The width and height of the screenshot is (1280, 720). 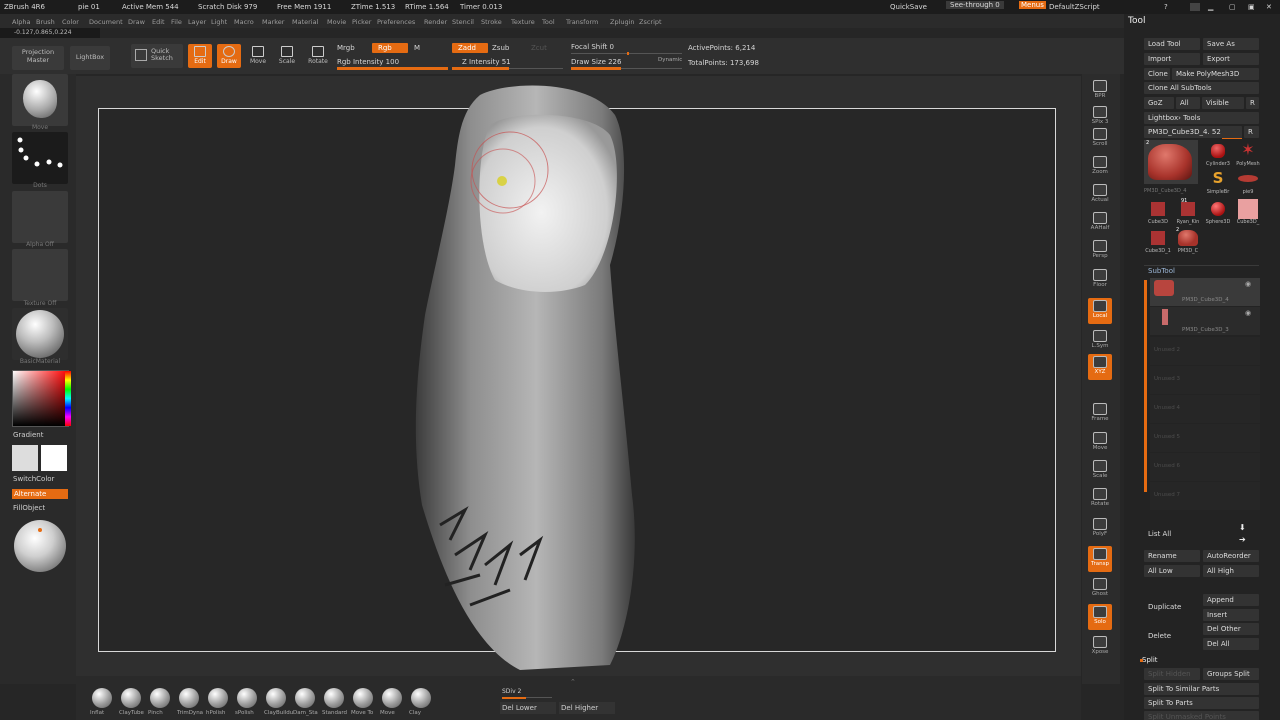 I want to click on tool-thumbnail-cube3d-1: Cube3D_1, so click(x=1158, y=242).